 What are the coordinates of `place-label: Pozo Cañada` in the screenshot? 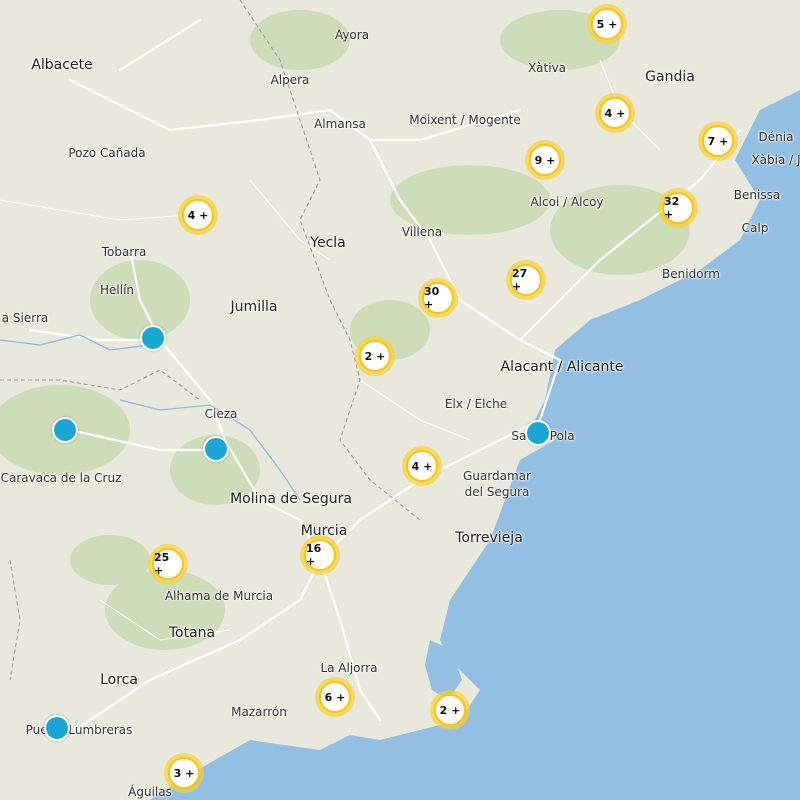 It's located at (107, 153).